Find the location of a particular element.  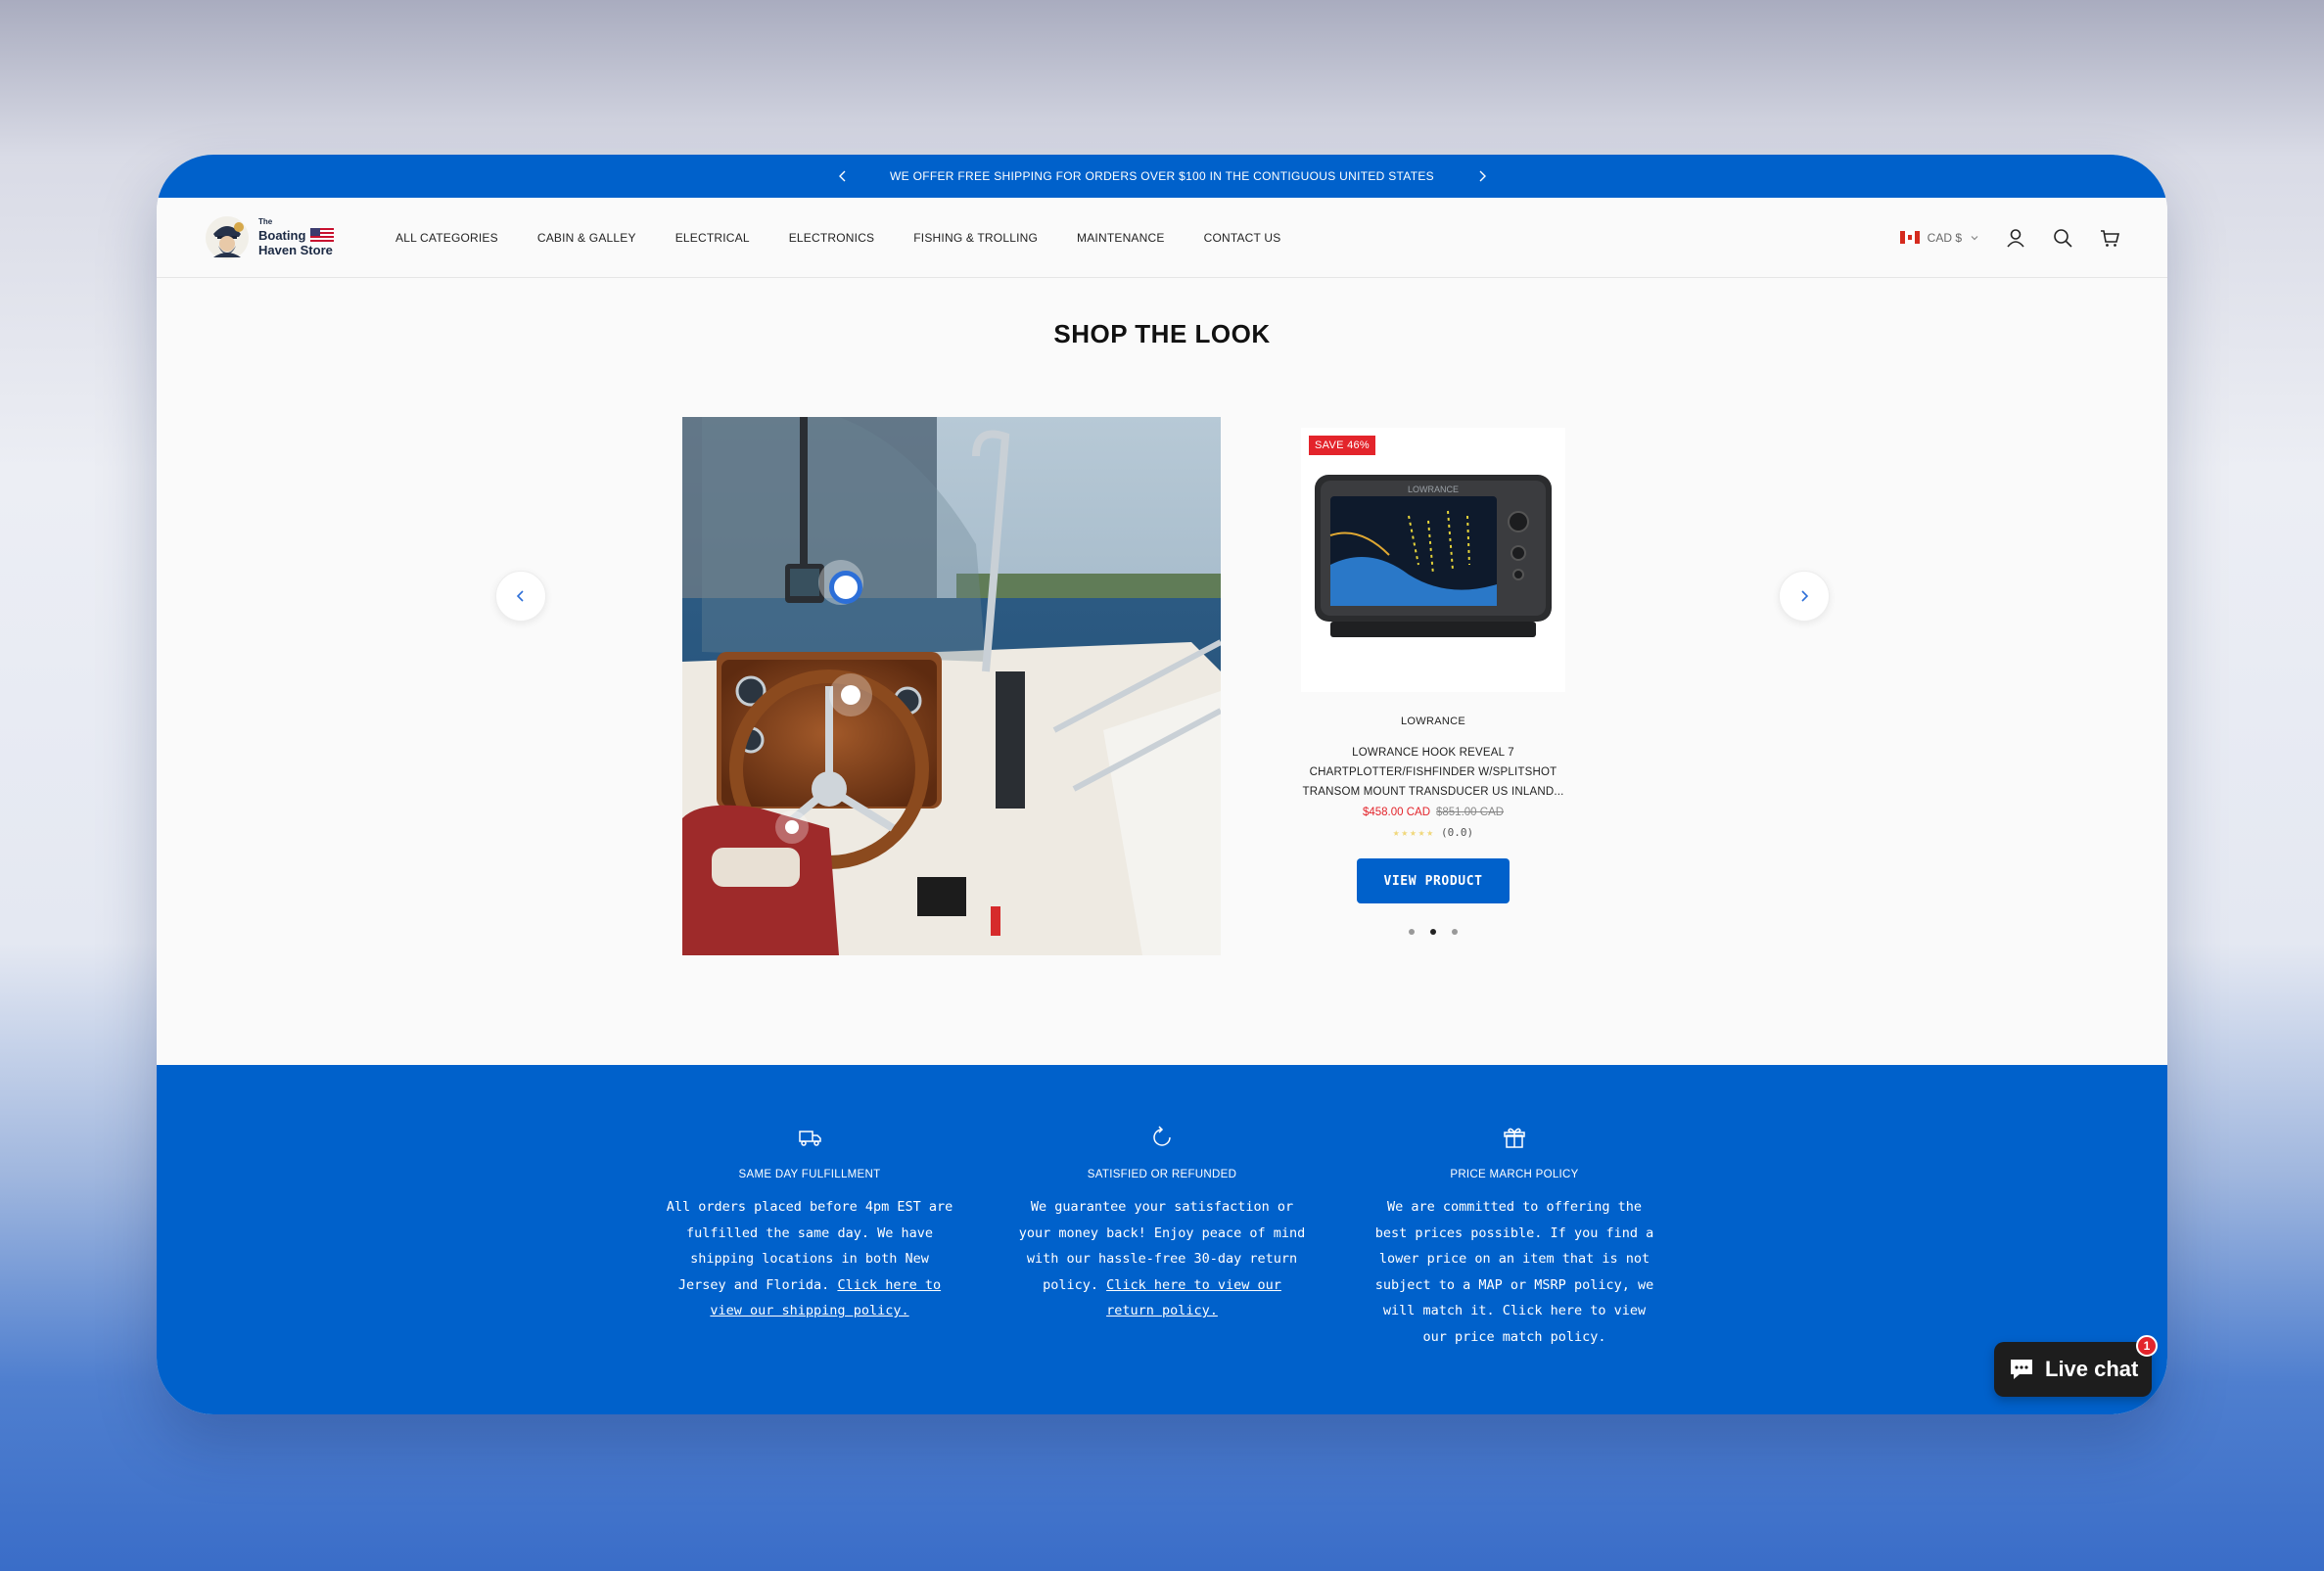

product-rating: ★★★★★ (0.0) is located at coordinates (1433, 832).